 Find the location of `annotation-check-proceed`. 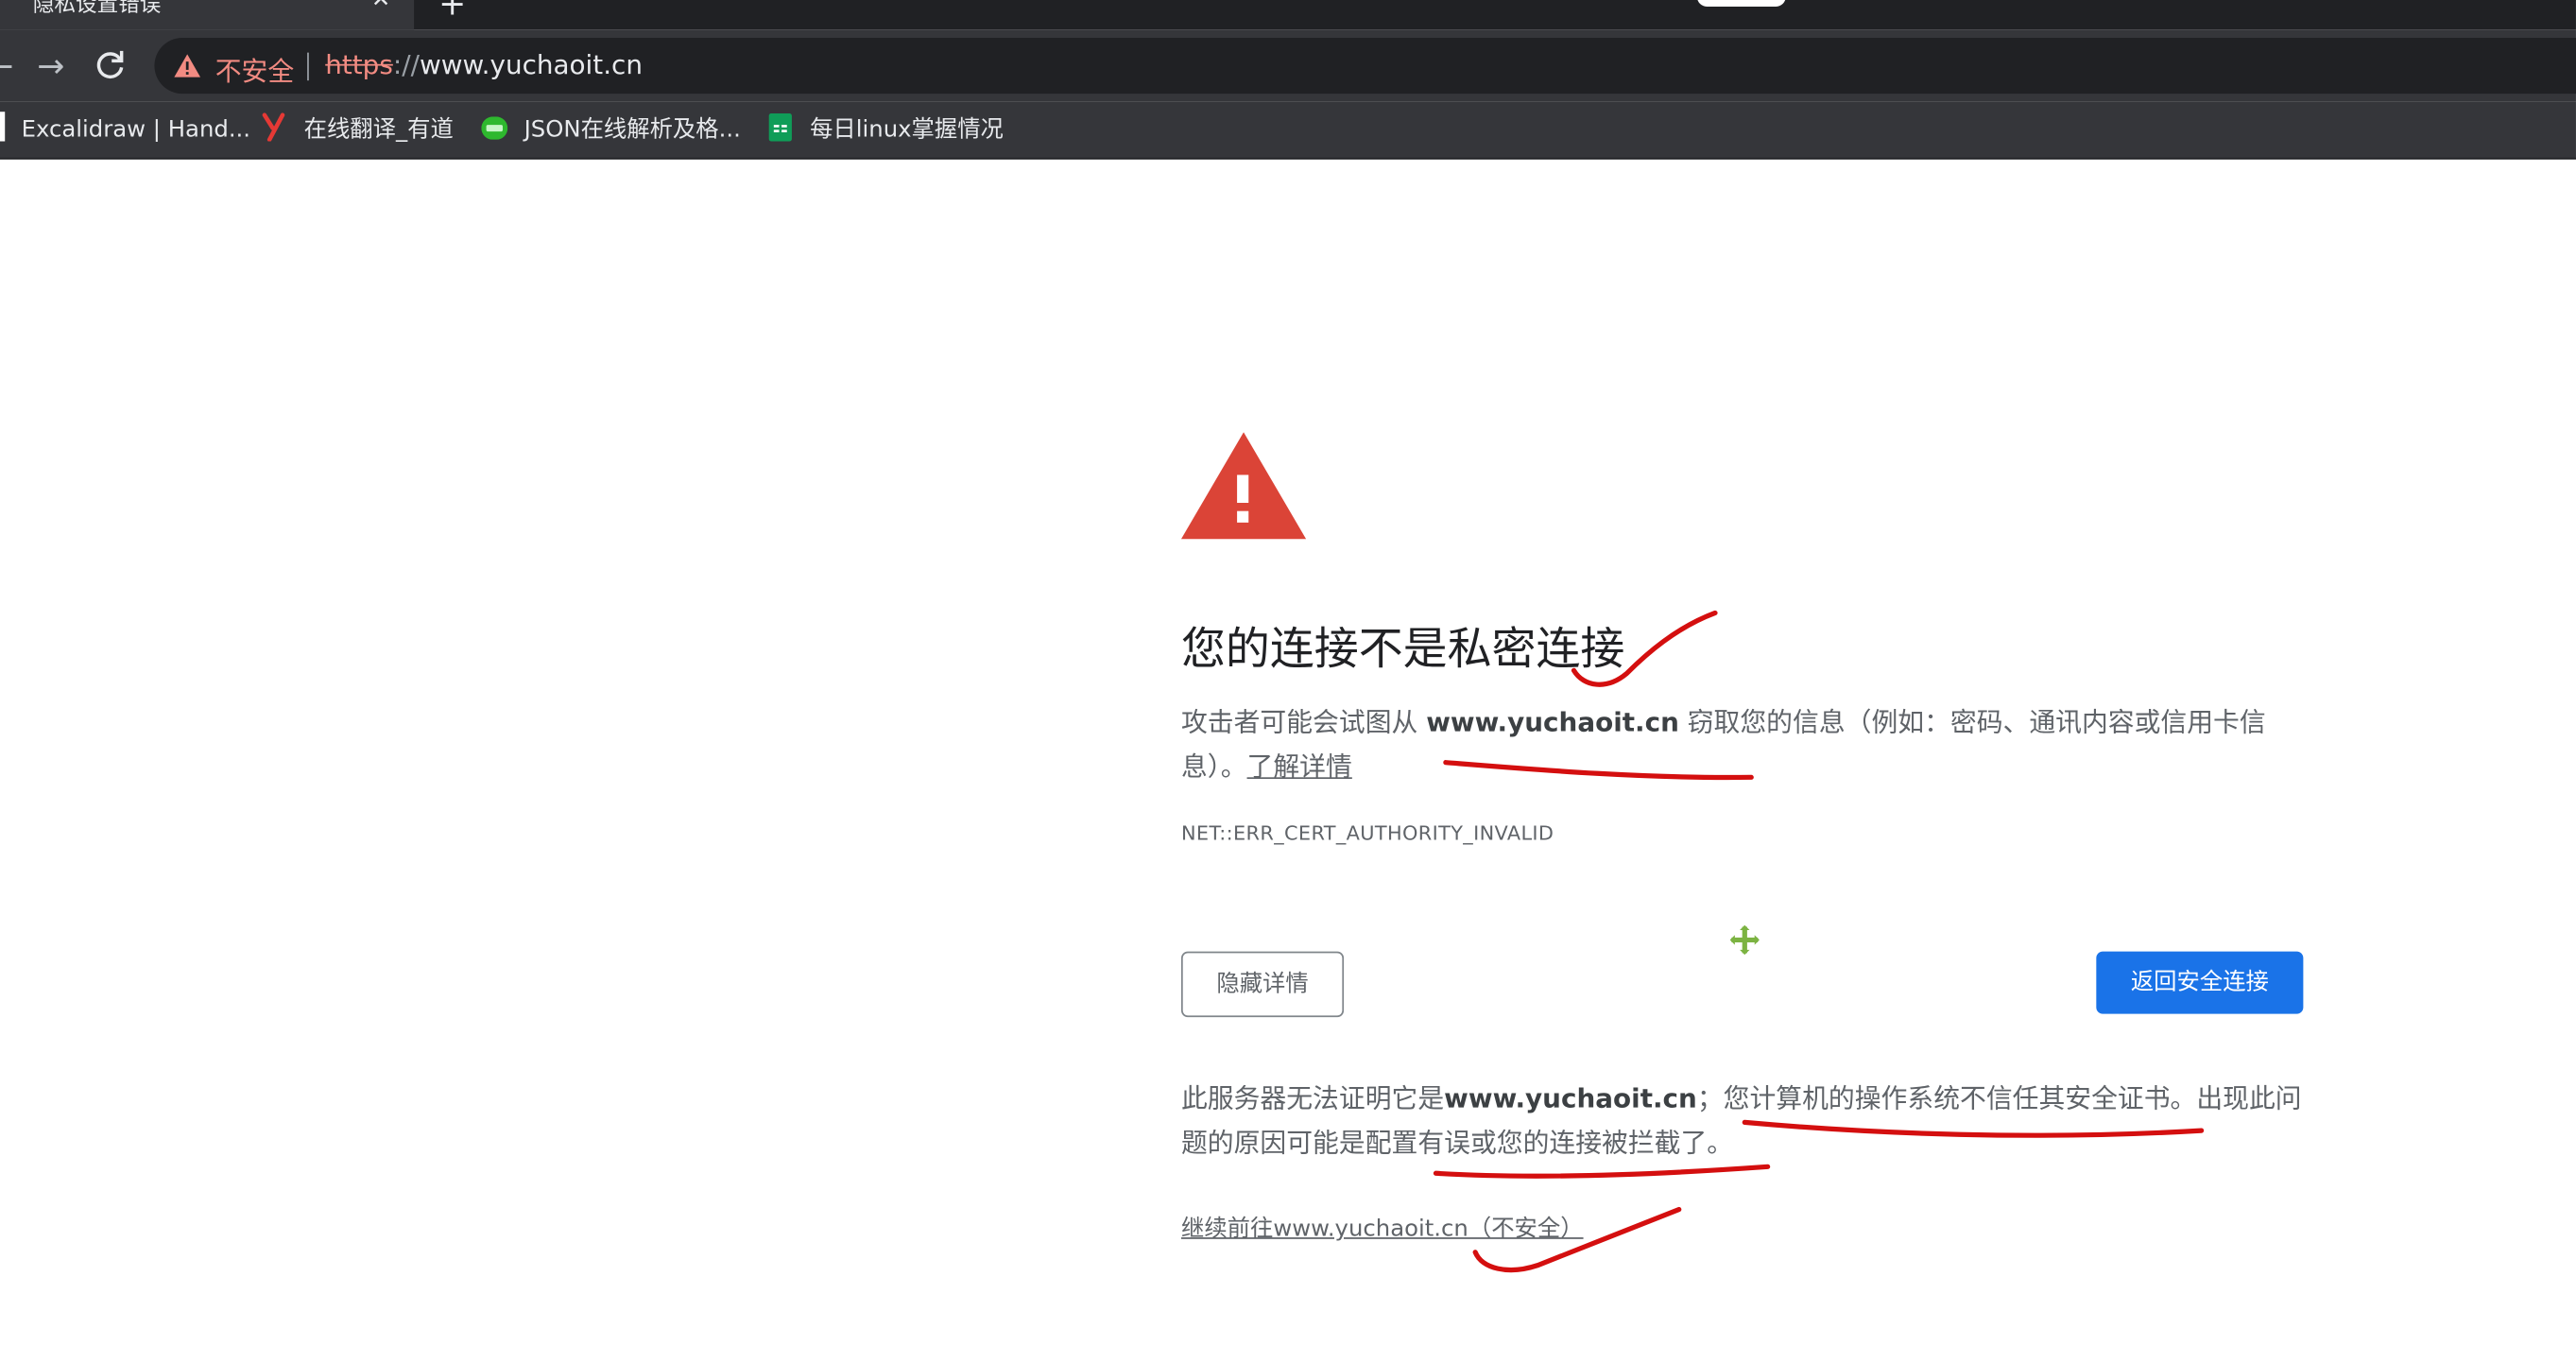

annotation-check-proceed is located at coordinates (1577, 1240).